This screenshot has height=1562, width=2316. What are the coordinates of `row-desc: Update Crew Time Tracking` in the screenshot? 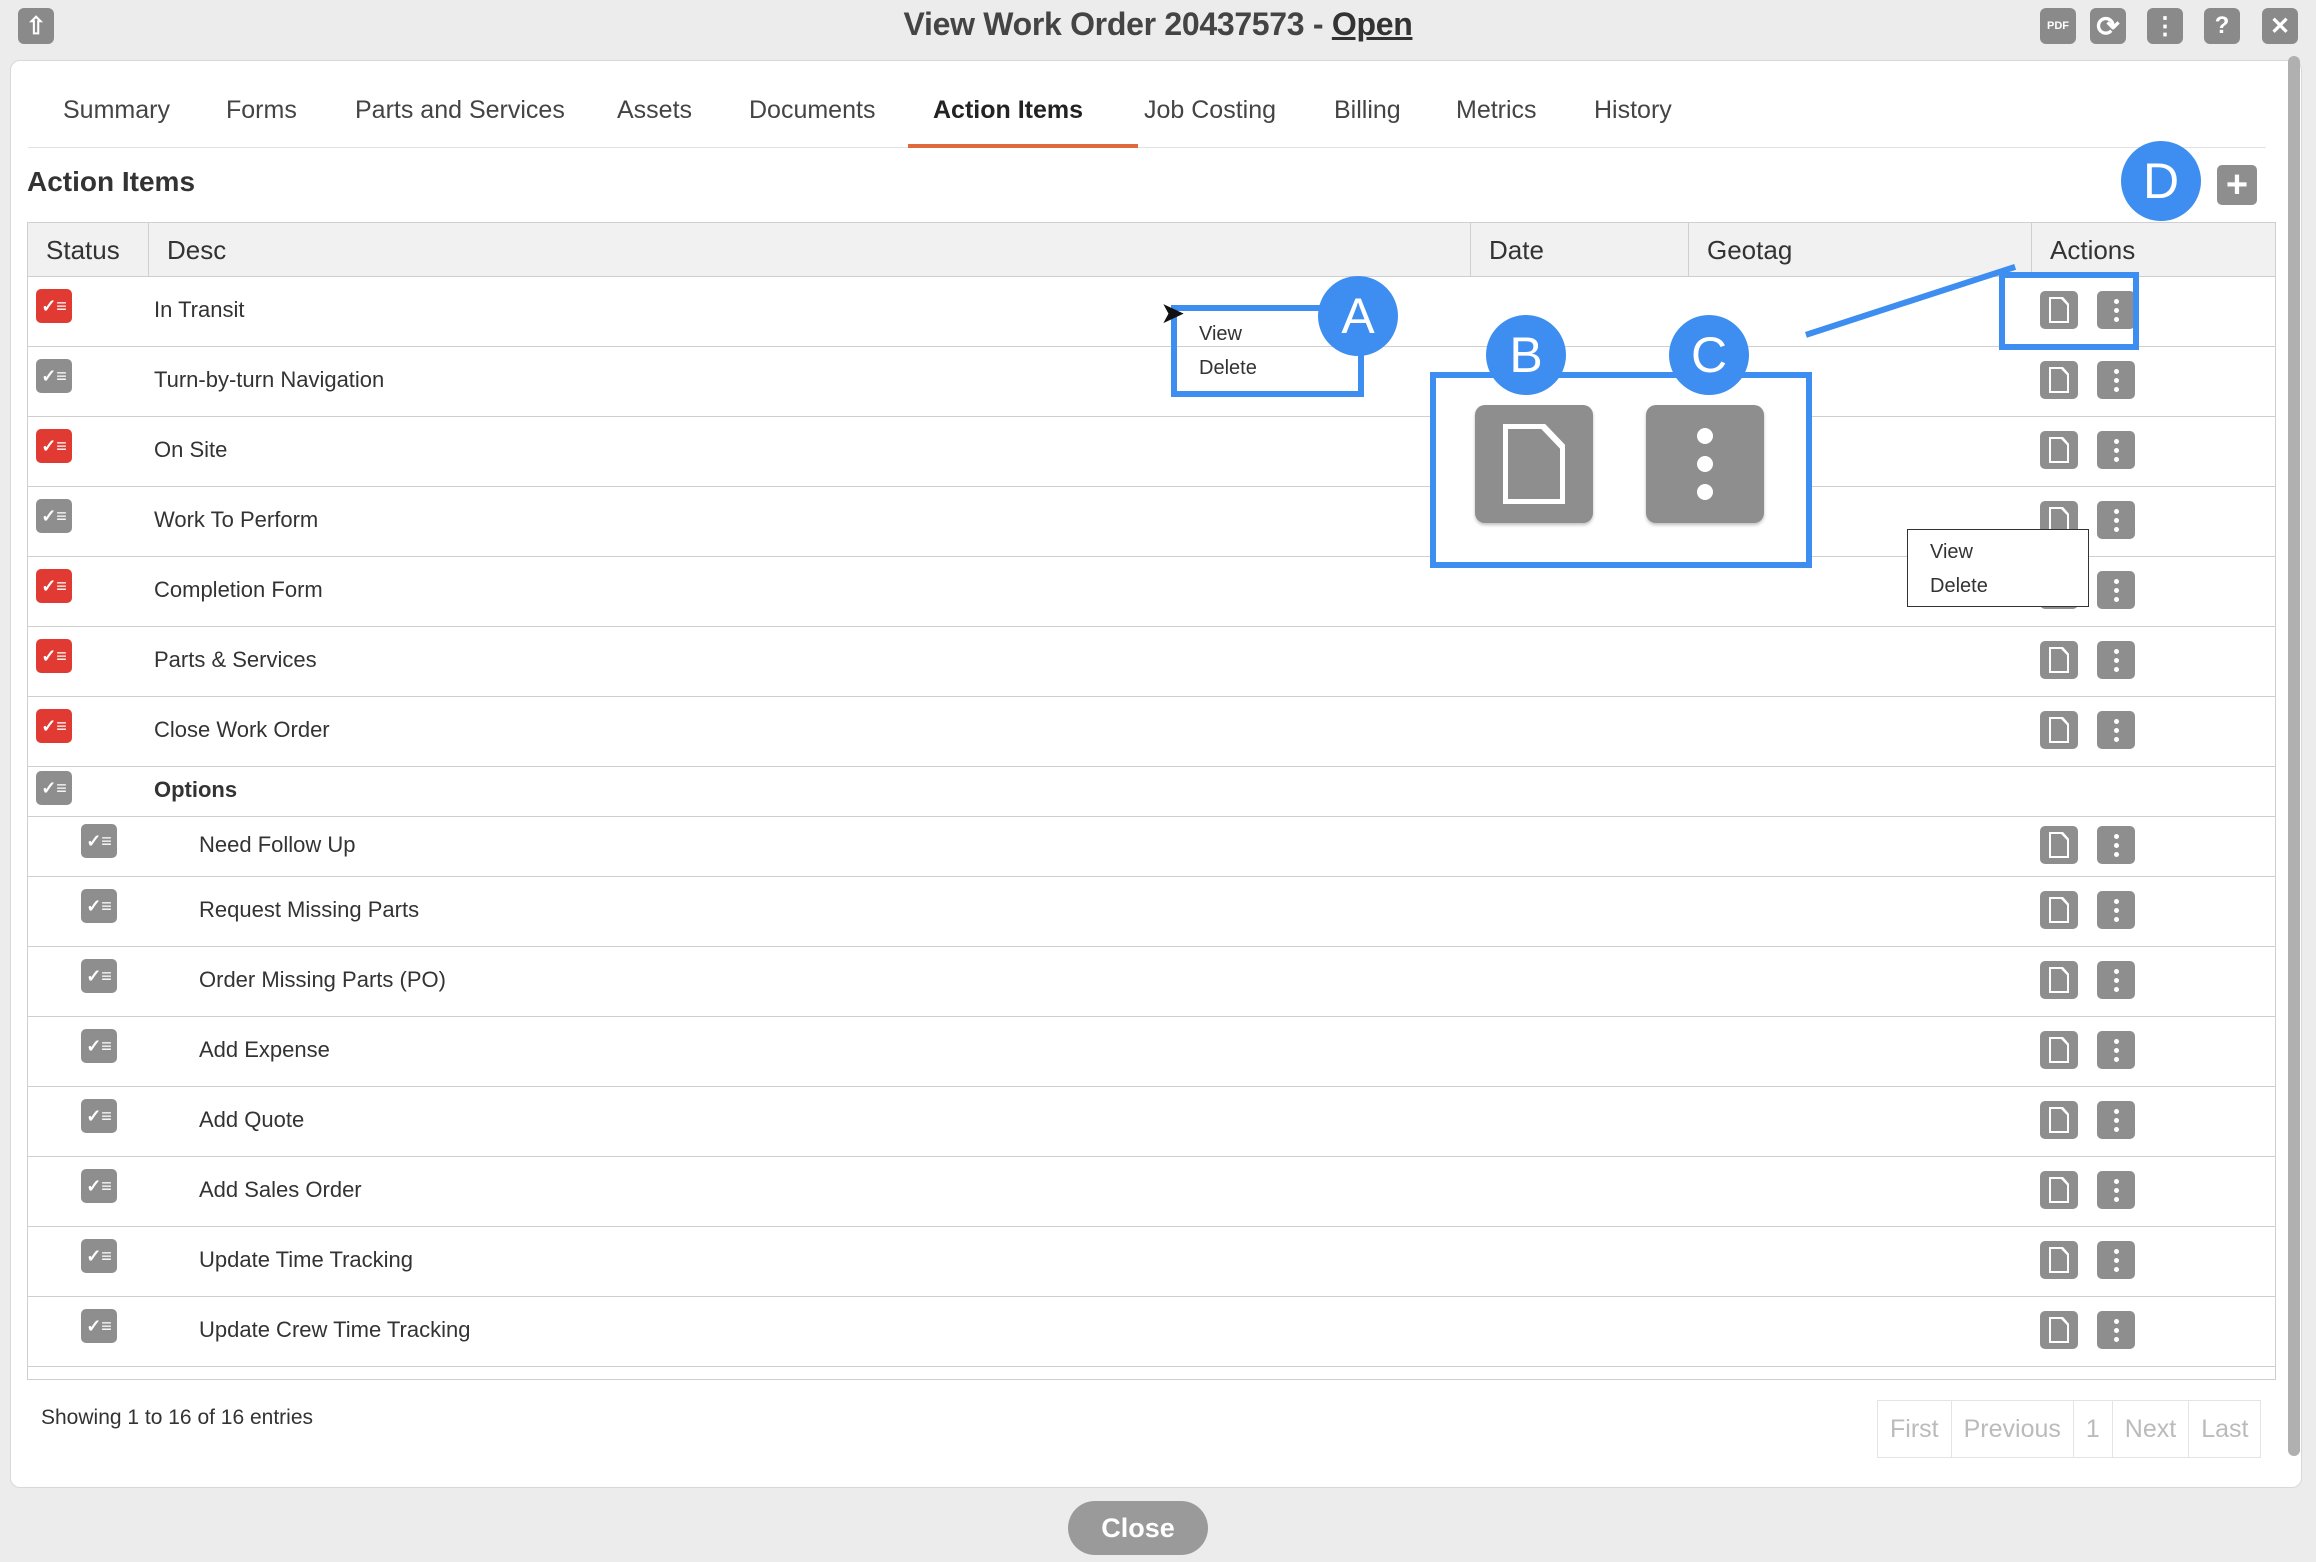 It's located at (335, 1329).